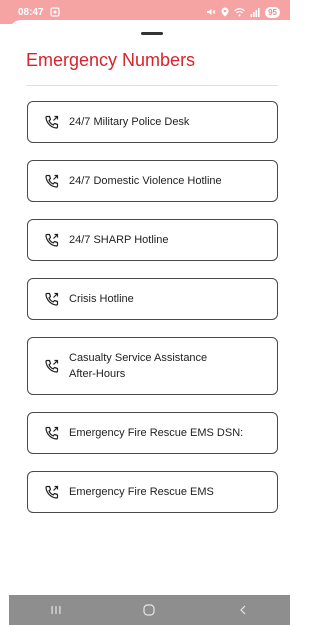 This screenshot has width=320, height=625. Describe the element at coordinates (141, 492) in the screenshot. I see `list-item-label: Emergency Fire Rescue EMS` at that location.